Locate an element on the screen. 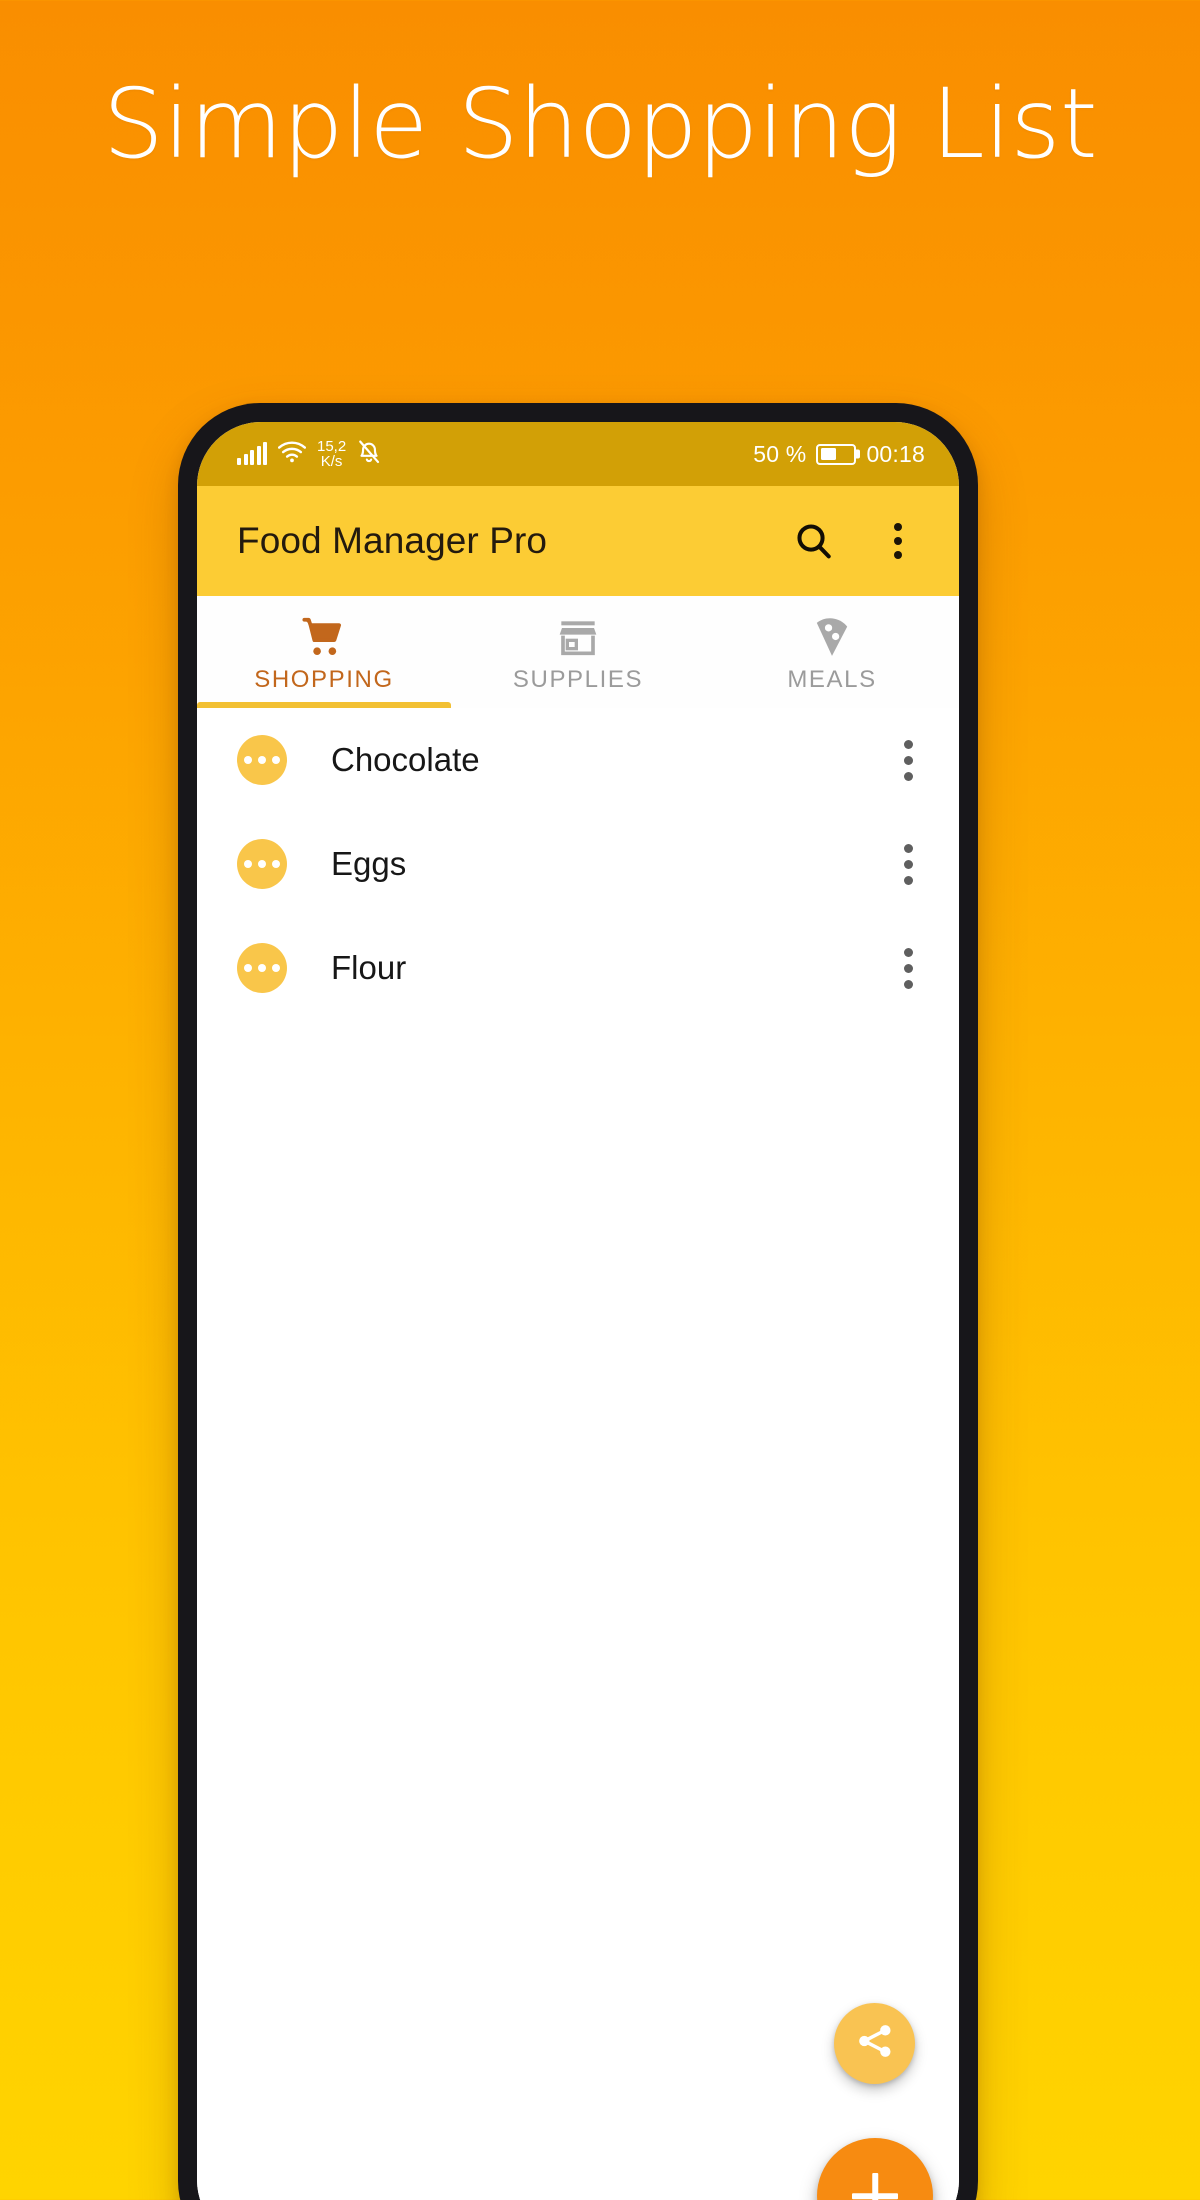  list-item-label: Eggs is located at coordinates (369, 863).